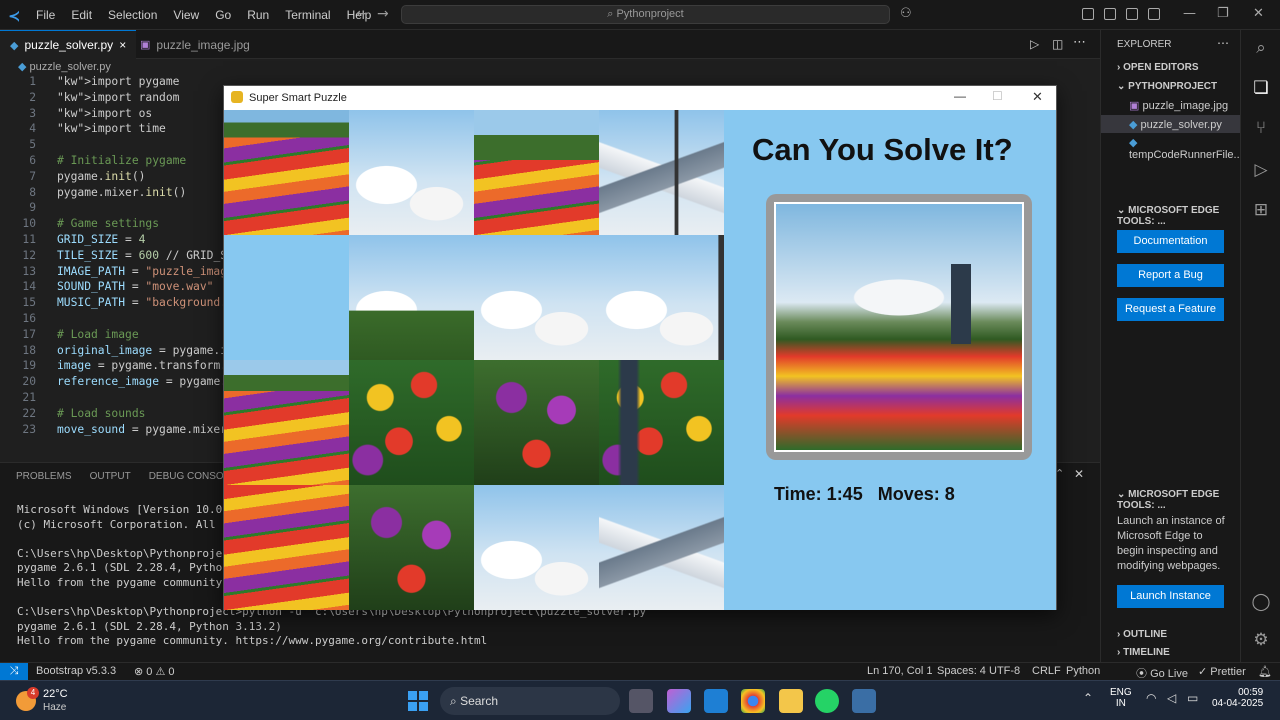 Image resolution: width=1280 pixels, height=720 pixels. Describe the element at coordinates (1265, 671) in the screenshot. I see `notifications-icon: 🔔︎` at that location.